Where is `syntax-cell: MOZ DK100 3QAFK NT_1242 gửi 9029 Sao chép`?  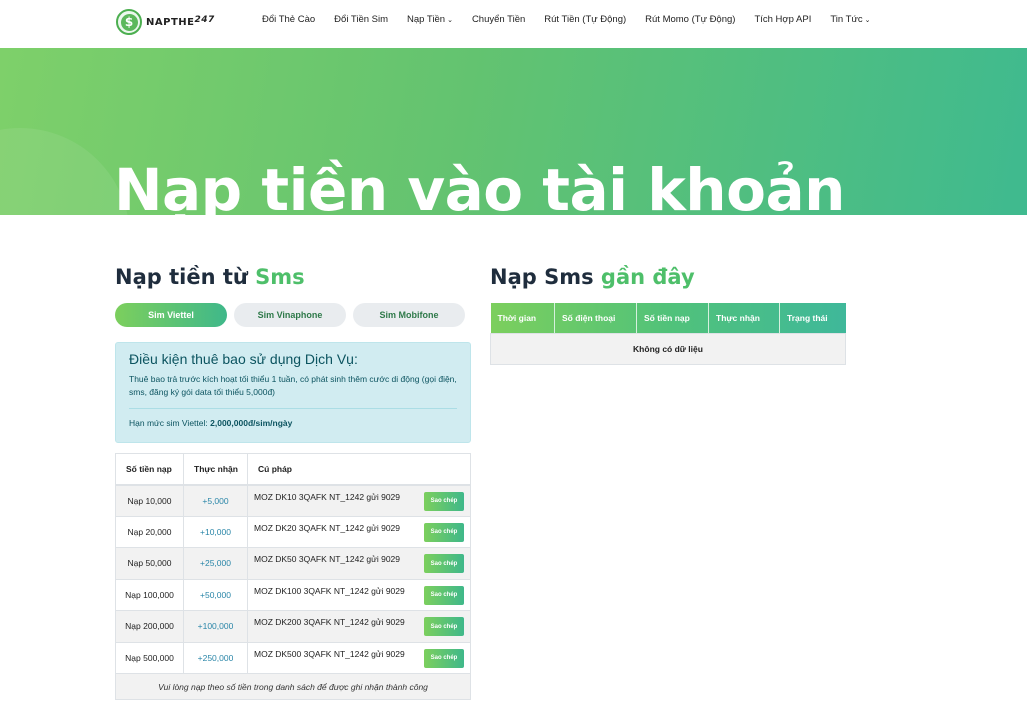
syntax-cell: MOZ DK100 3QAFK NT_1242 gửi 9029 Sao chép is located at coordinates (359, 594).